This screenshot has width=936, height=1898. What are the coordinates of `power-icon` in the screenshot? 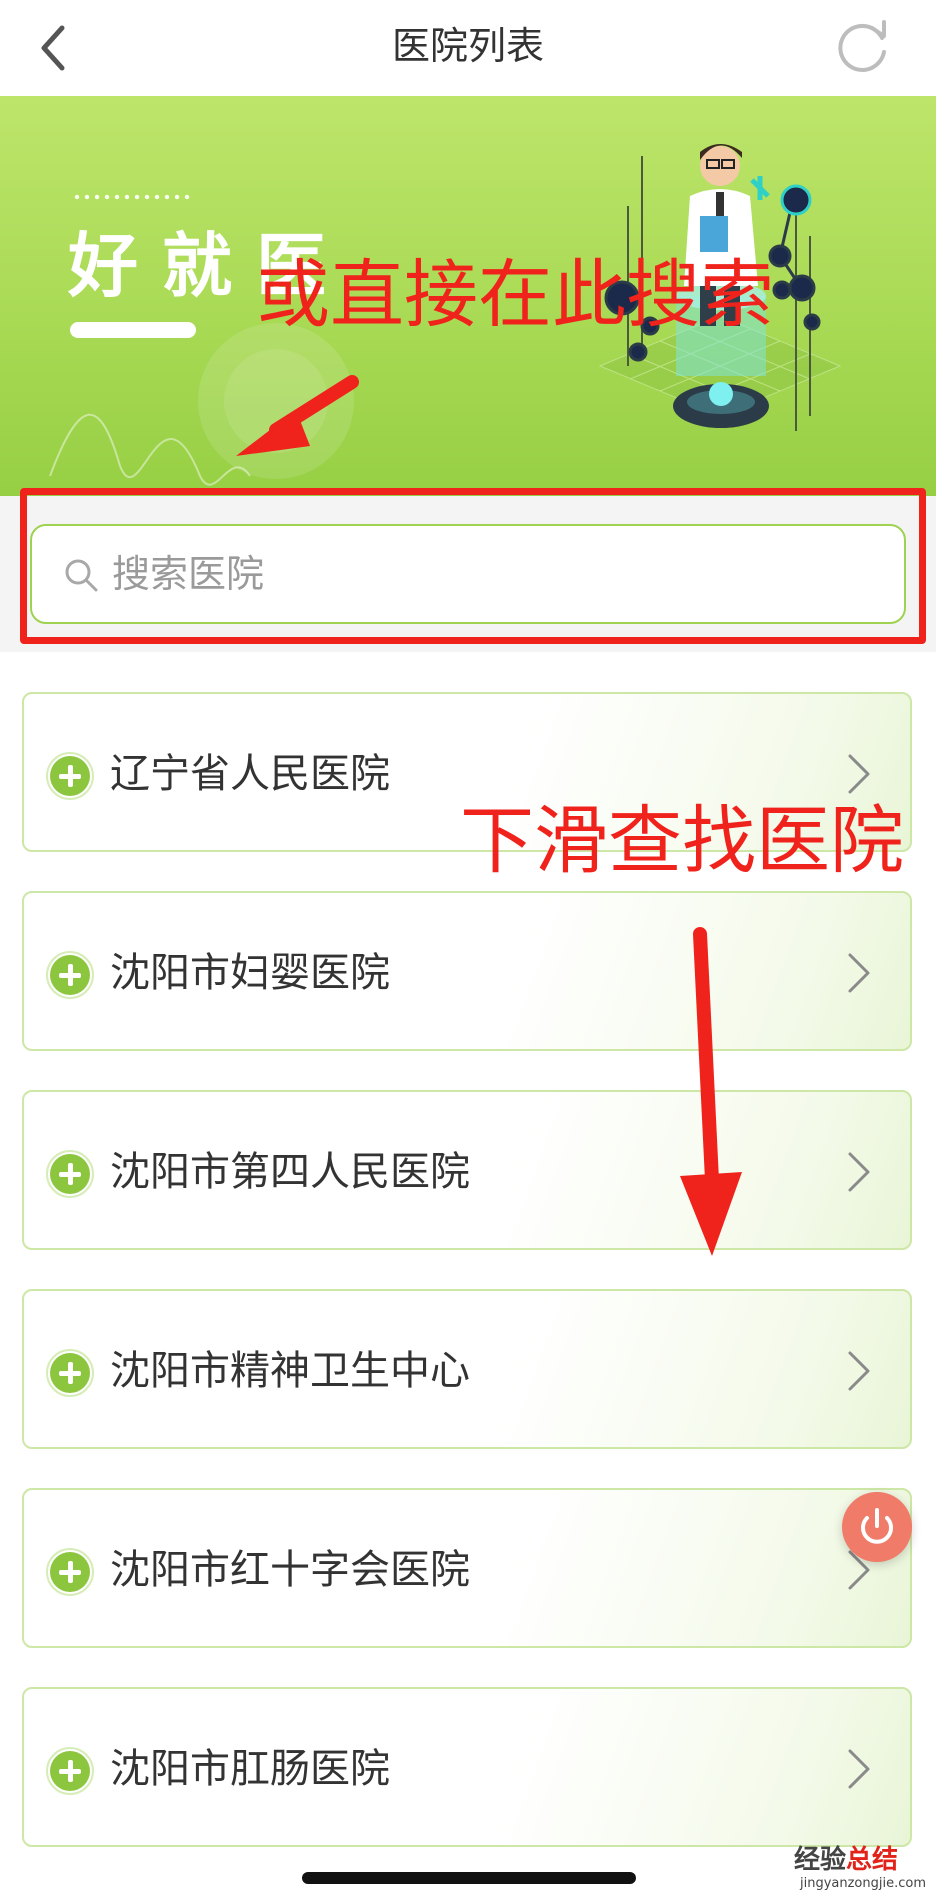 It's located at (877, 1526).